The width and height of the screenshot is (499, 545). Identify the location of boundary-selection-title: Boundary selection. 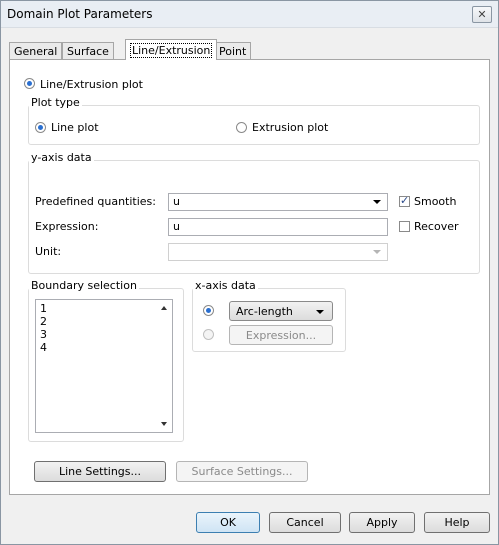
(84, 285).